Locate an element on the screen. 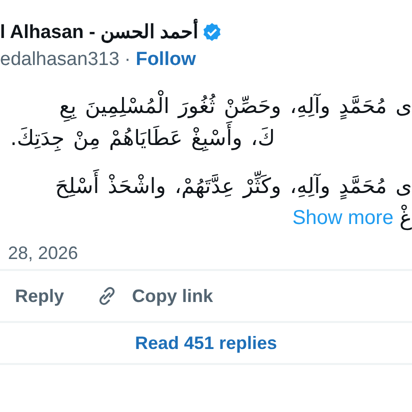 The height and width of the screenshot is (412, 412). post-text: ى مُحَمَّدٍ وآلِهِ، وكَثِّرْ عِدَّتَهُمْ، واشْحَذْ أَسْلِحَ is located at coordinates (233, 186).